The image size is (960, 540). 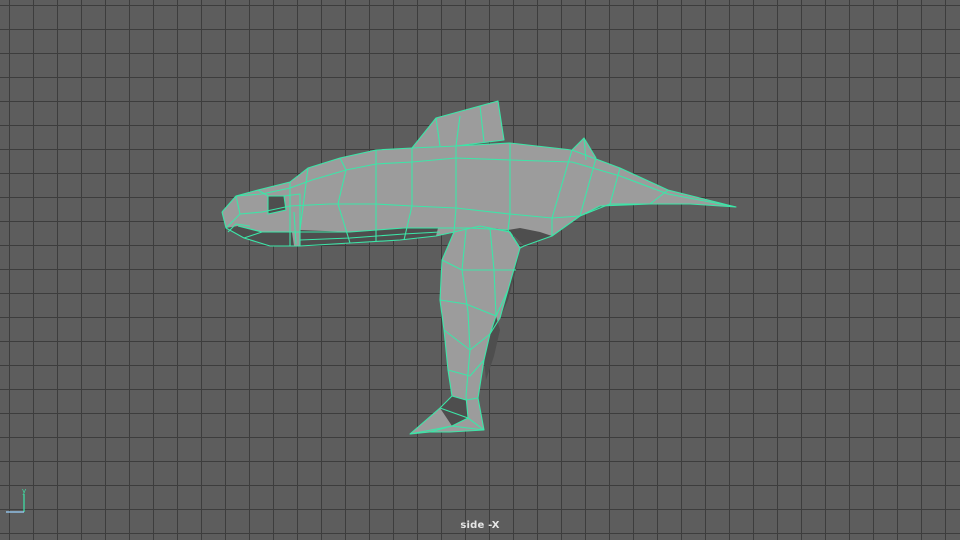 I want to click on axis-gizmo: y, so click(x=16, y=500).